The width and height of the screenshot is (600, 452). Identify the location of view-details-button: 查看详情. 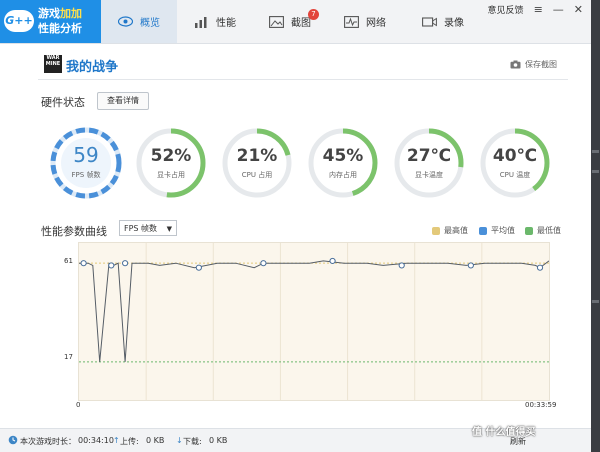
(123, 101).